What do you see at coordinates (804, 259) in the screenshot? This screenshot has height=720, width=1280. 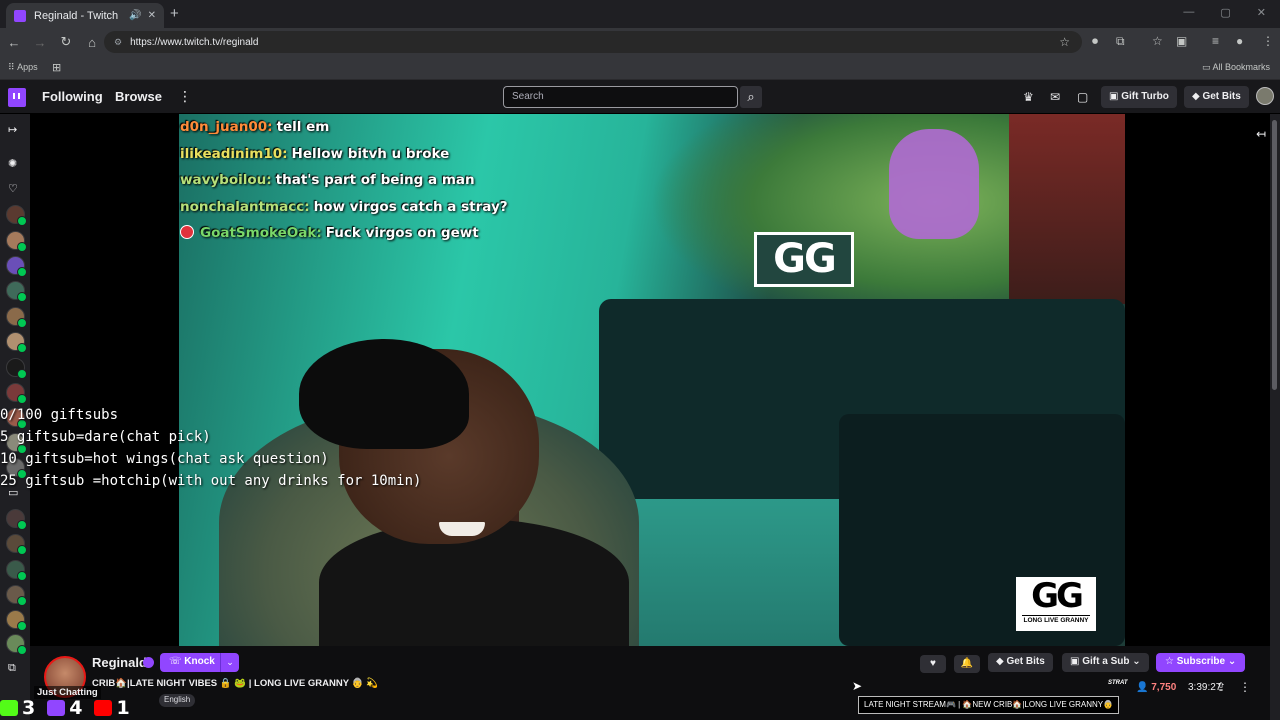 I see `wall-gg-sign: GG` at bounding box center [804, 259].